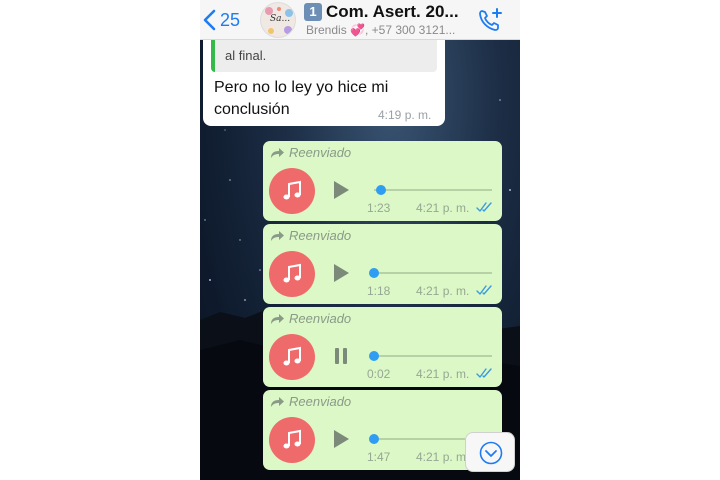 Image resolution: width=720 pixels, height=480 pixels. Describe the element at coordinates (379, 291) in the screenshot. I see `audio-duration: 1:18` at that location.